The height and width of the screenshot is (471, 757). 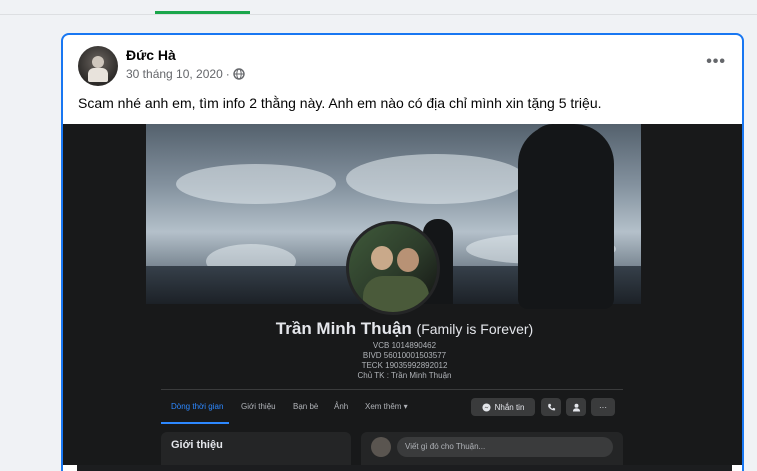 What do you see at coordinates (98, 62) in the screenshot?
I see `avatar-head` at bounding box center [98, 62].